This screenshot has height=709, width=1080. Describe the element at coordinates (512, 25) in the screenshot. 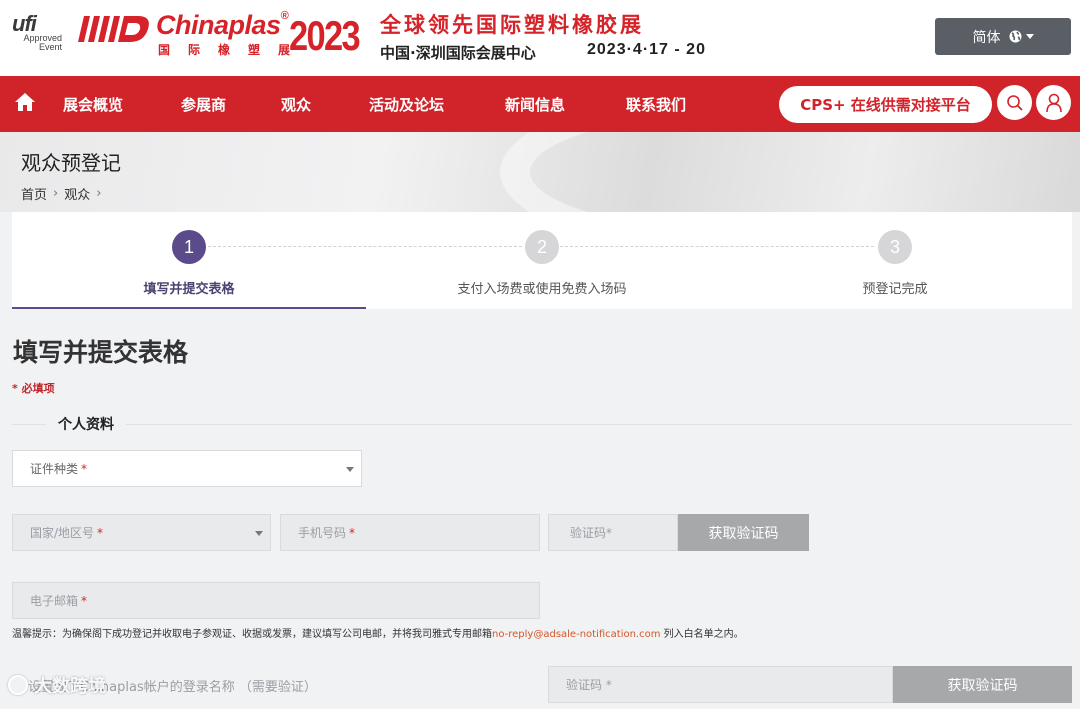

I see `expo-title: 全球领先国际塑料橡胶展` at that location.